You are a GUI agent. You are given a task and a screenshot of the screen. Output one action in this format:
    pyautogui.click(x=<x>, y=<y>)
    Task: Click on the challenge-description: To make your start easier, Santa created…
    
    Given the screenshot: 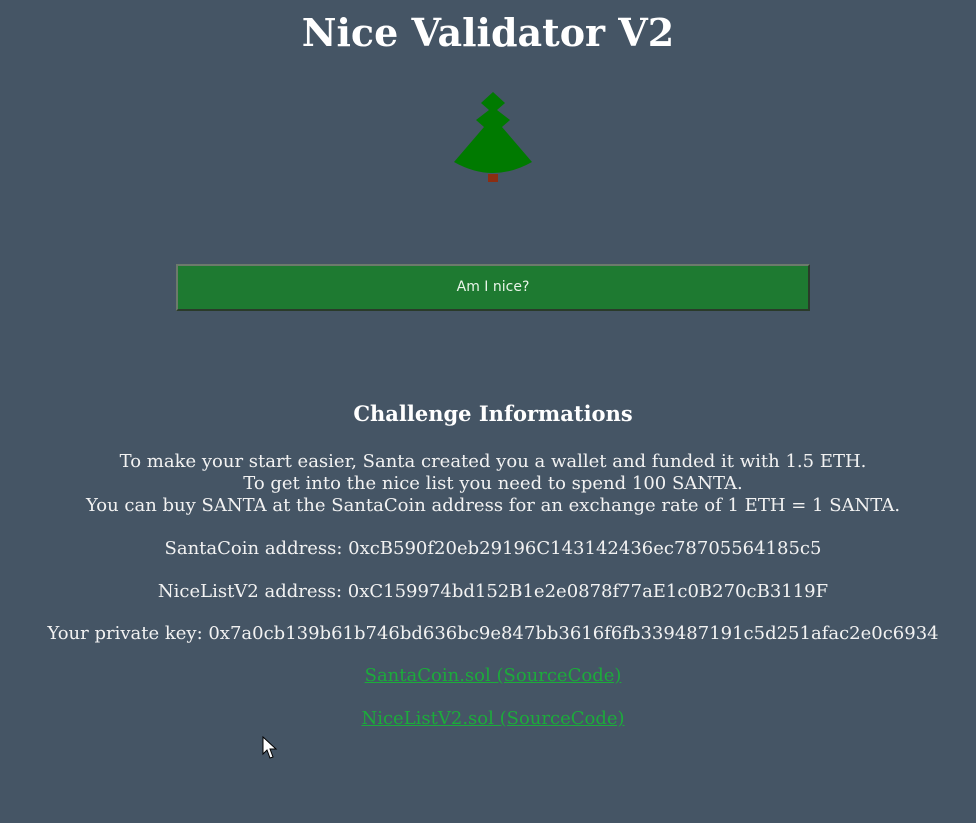 What is the action you would take?
    pyautogui.click(x=488, y=484)
    